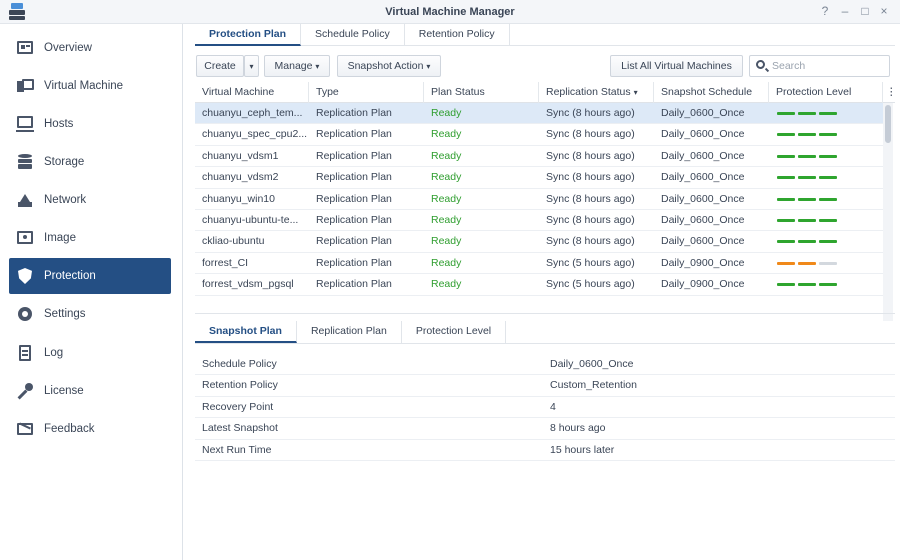 The image size is (900, 560). I want to click on create-dropdown-button: ▾, so click(251, 66).